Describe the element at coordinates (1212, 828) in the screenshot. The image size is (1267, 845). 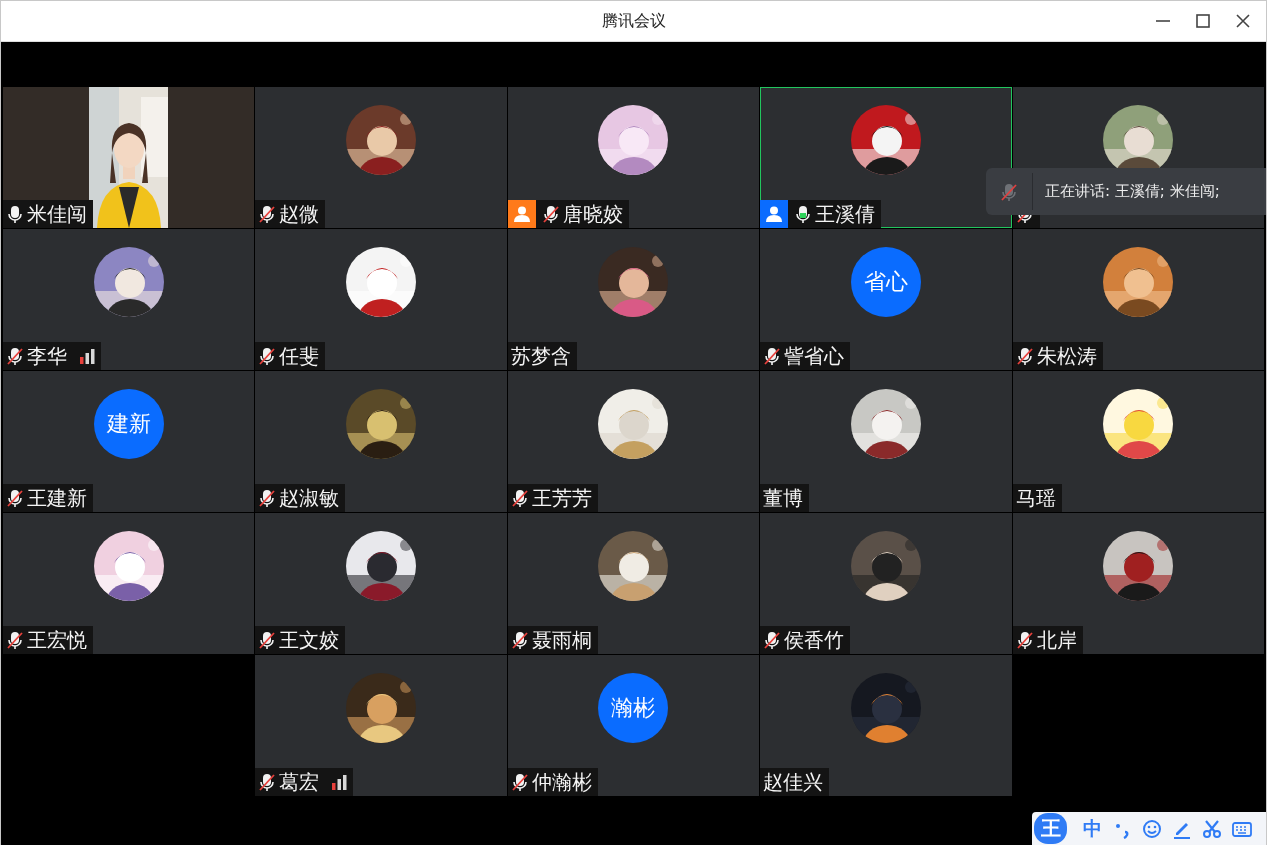
I see `scissors-icon` at that location.